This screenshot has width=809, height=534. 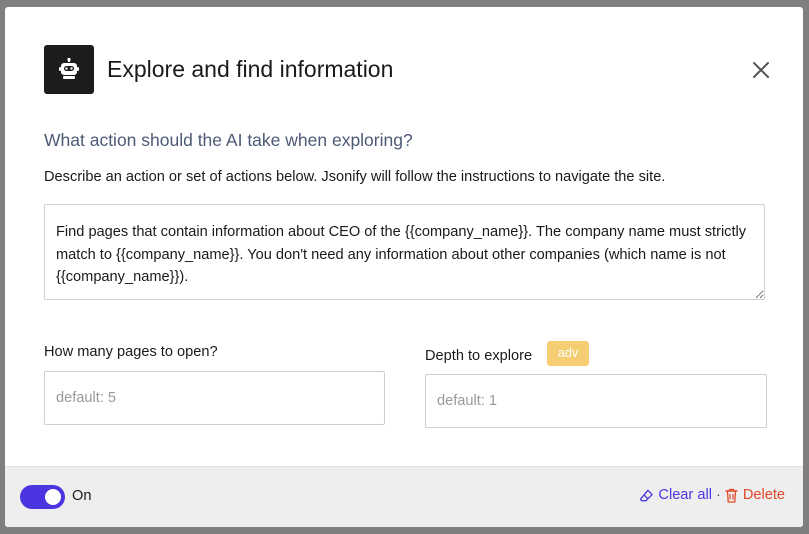 I want to click on pages-to-open-label: How many pages to open?, so click(x=131, y=352).